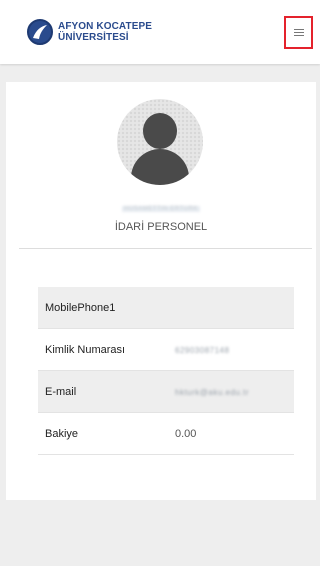  I want to click on info-row-email: E-mail hkturk@aku.edu.tr, so click(166, 392).